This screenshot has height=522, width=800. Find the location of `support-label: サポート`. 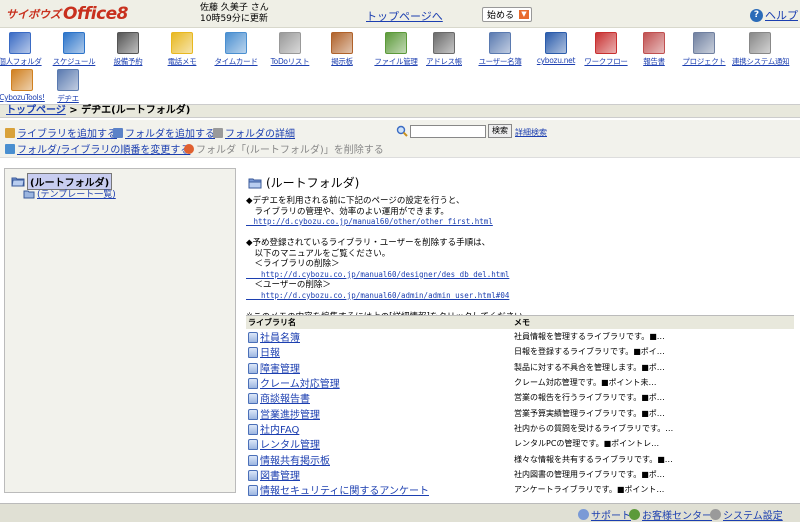

support-label: サポート is located at coordinates (611, 516).